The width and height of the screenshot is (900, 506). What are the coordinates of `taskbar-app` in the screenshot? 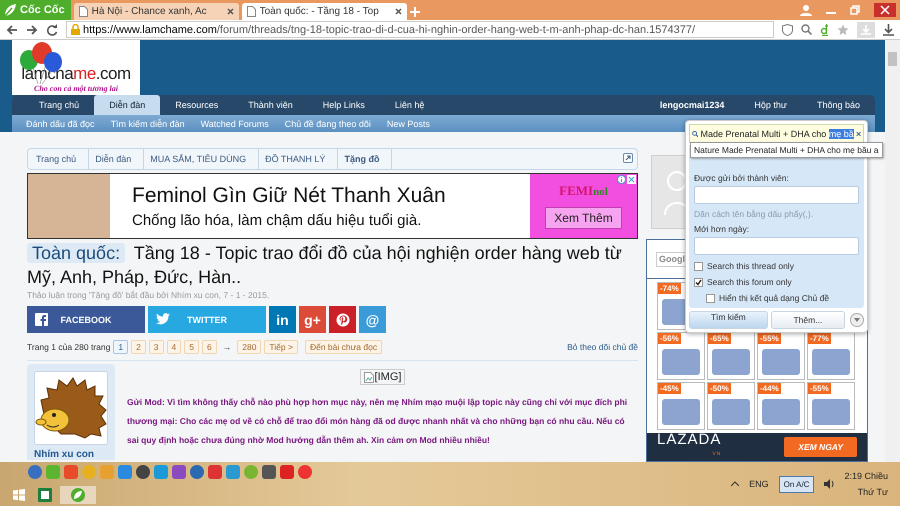 It's located at (78, 495).